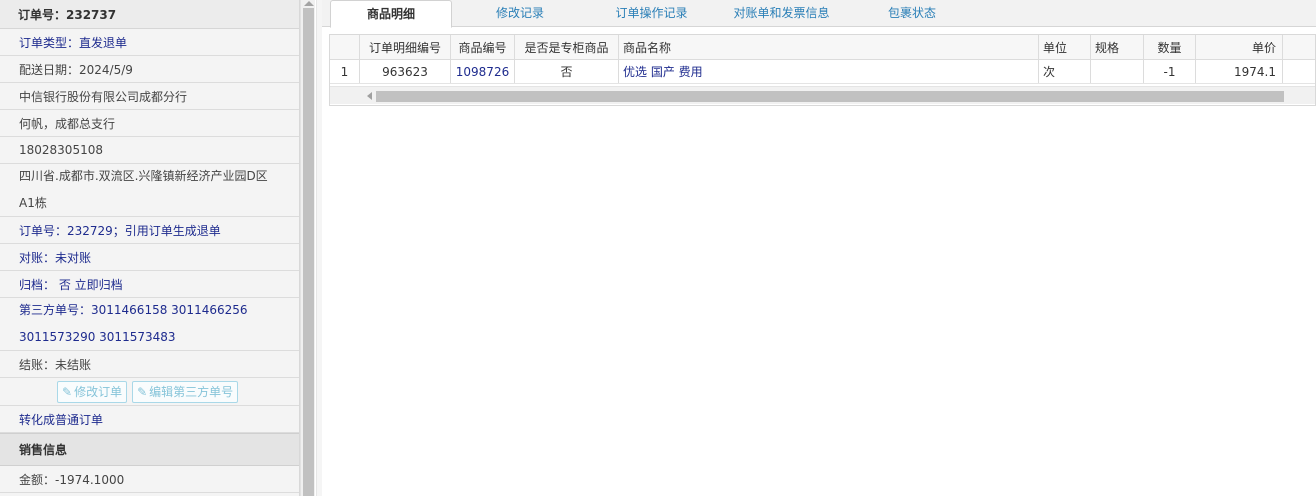 The image size is (1316, 496). I want to click on left-panel-scrollbar, so click(307, 248).